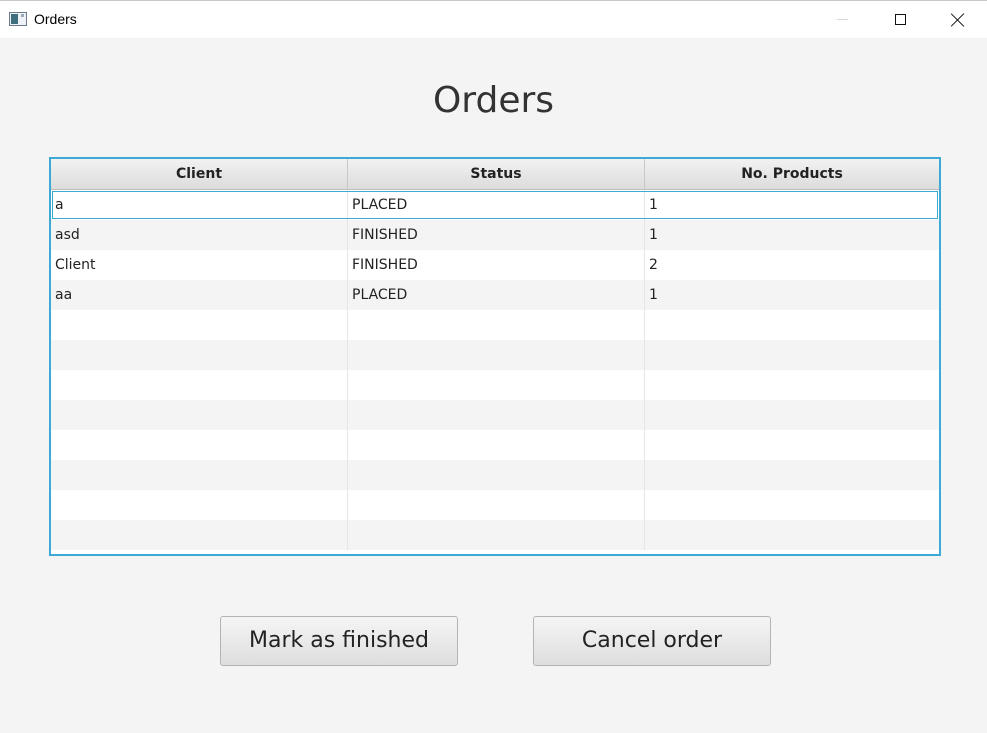 The height and width of the screenshot is (733, 987). Describe the element at coordinates (493, 19) in the screenshot. I see `title-bar: Orders` at that location.